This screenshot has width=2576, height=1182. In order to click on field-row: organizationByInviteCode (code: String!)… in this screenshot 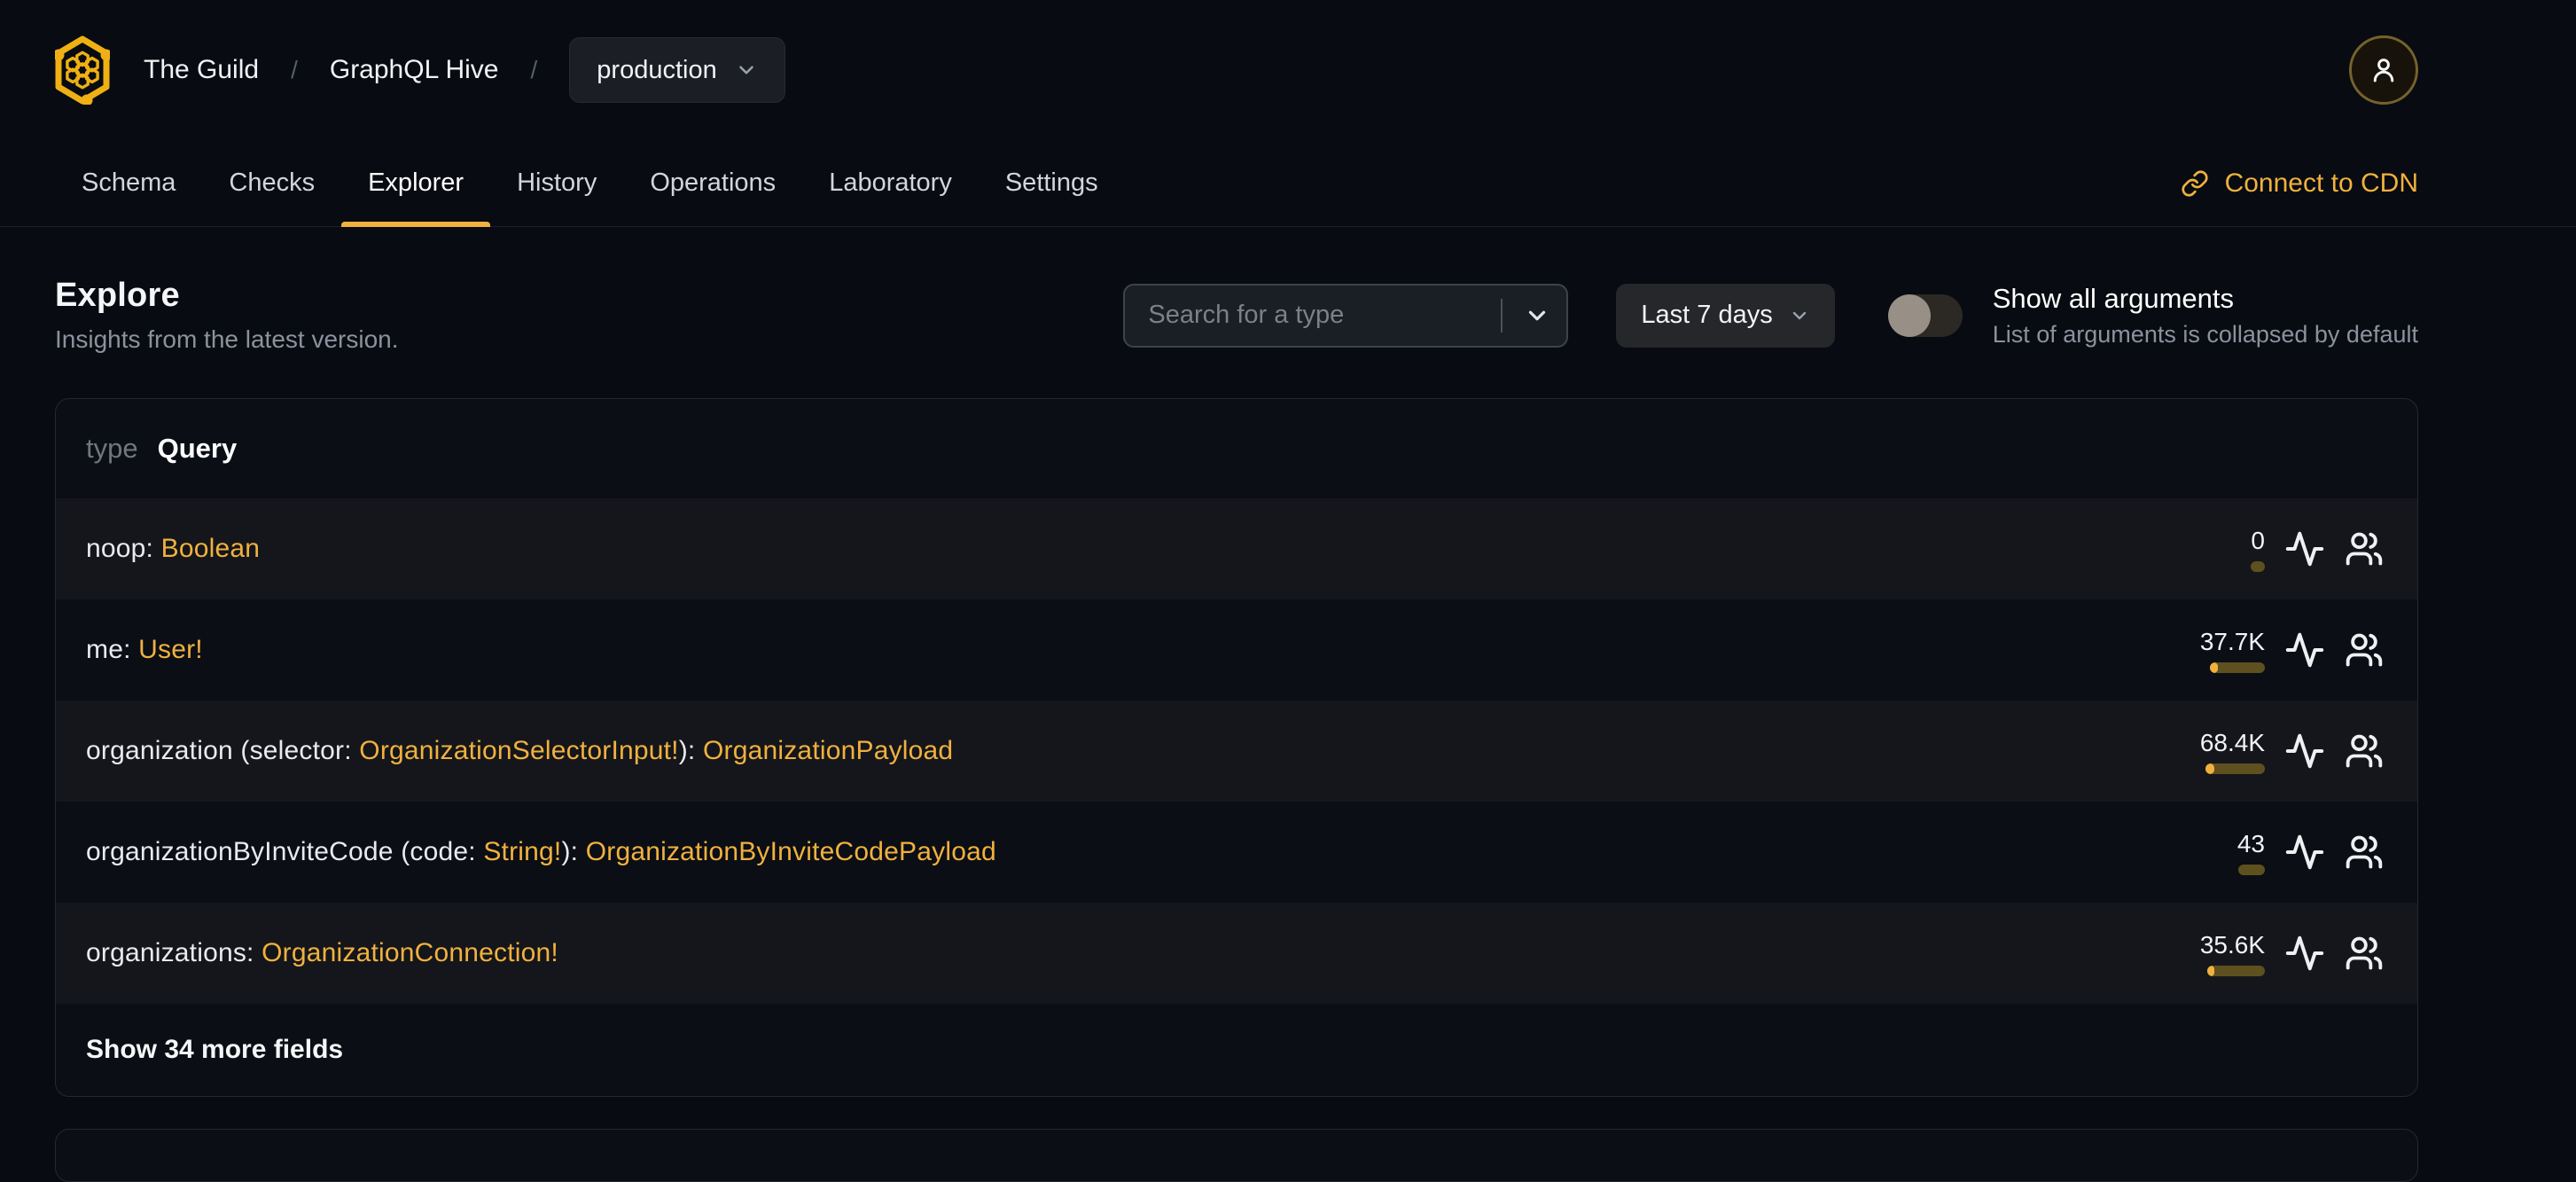, I will do `click(1236, 852)`.